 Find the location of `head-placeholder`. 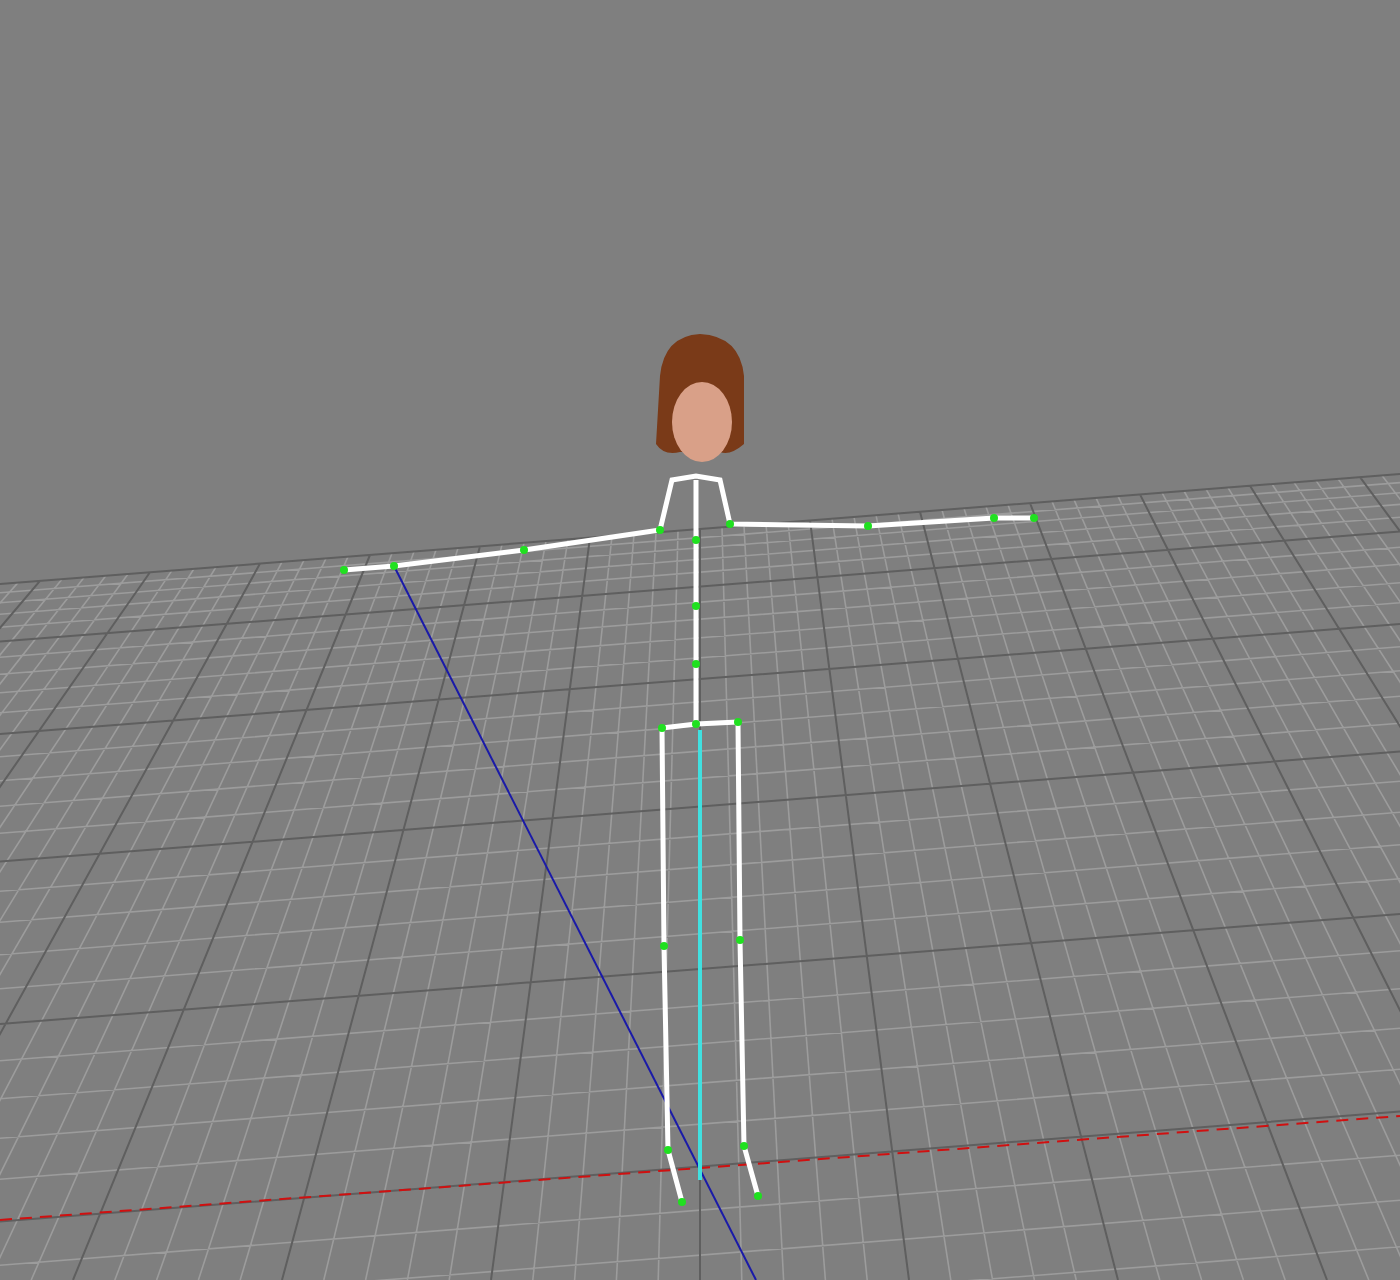

head-placeholder is located at coordinates (700, 398).